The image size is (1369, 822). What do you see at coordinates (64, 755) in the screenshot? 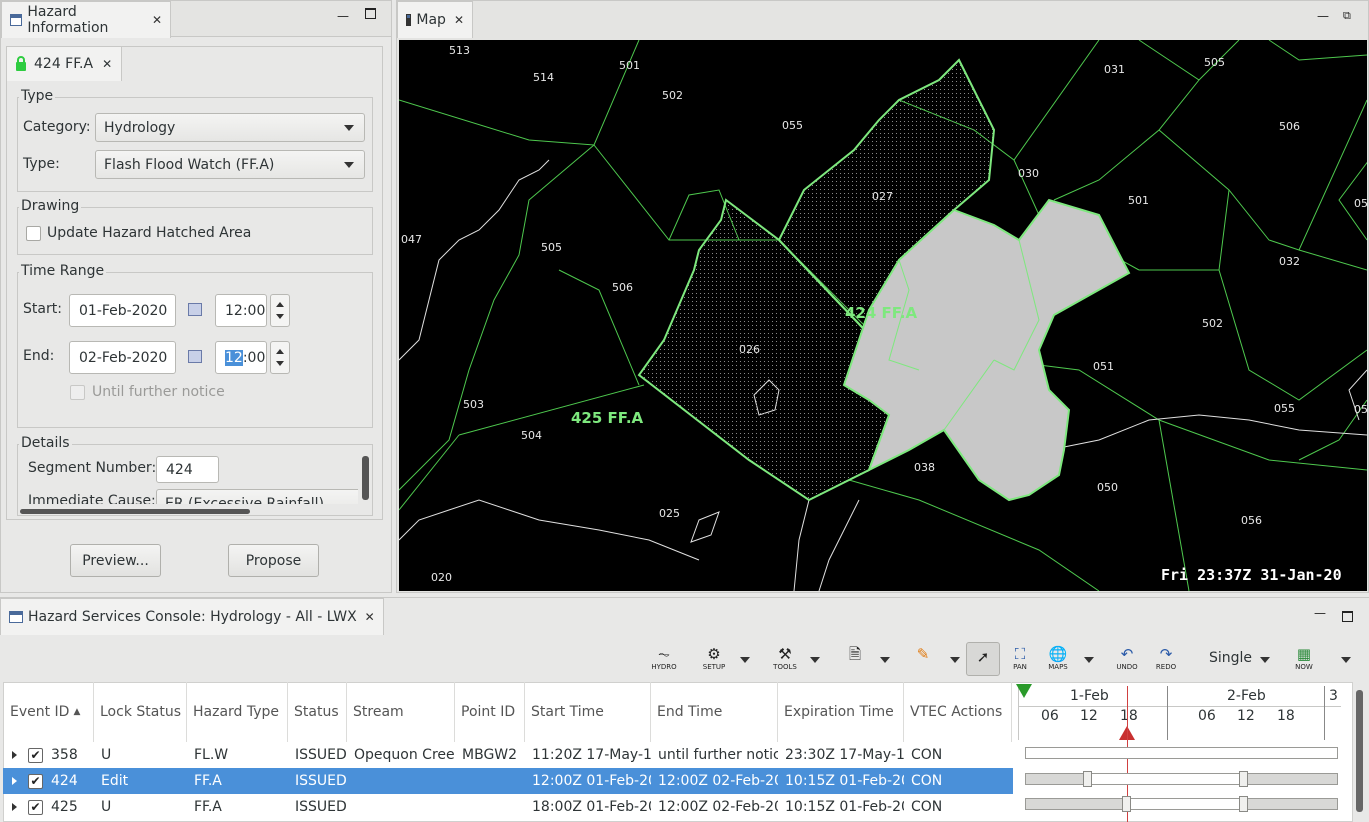
I see `cell-event-id: 358` at bounding box center [64, 755].